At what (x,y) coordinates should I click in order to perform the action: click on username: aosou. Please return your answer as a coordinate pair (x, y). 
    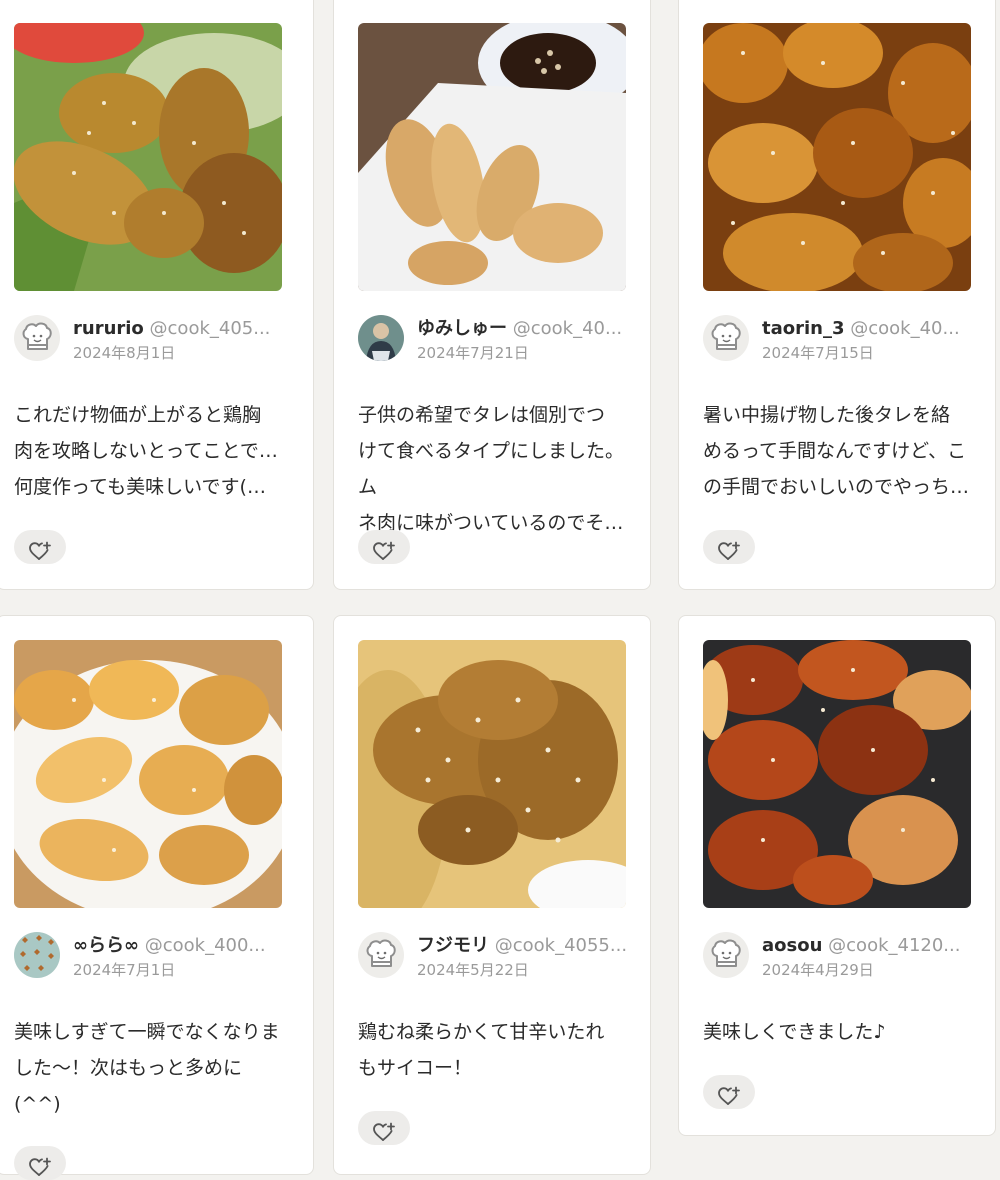
    Looking at the image, I should click on (792, 945).